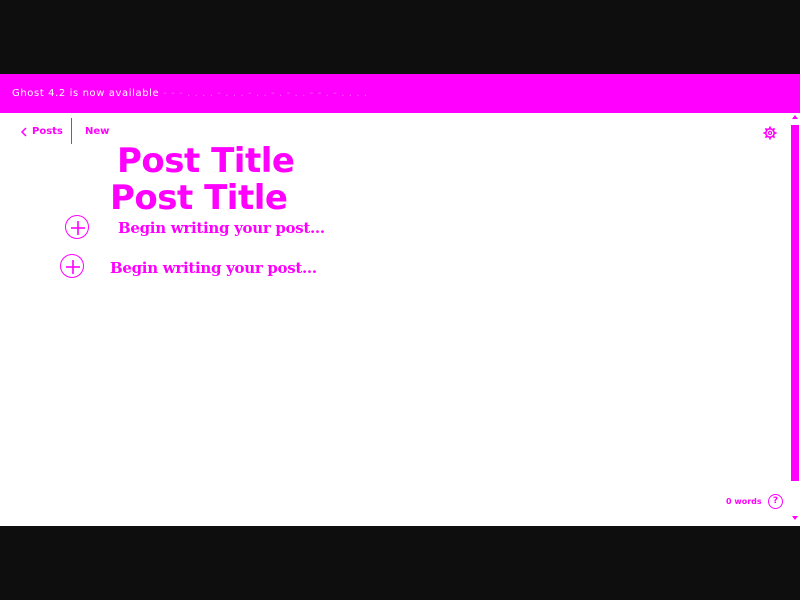  What do you see at coordinates (795, 518) in the screenshot?
I see `scroll-down-arrow` at bounding box center [795, 518].